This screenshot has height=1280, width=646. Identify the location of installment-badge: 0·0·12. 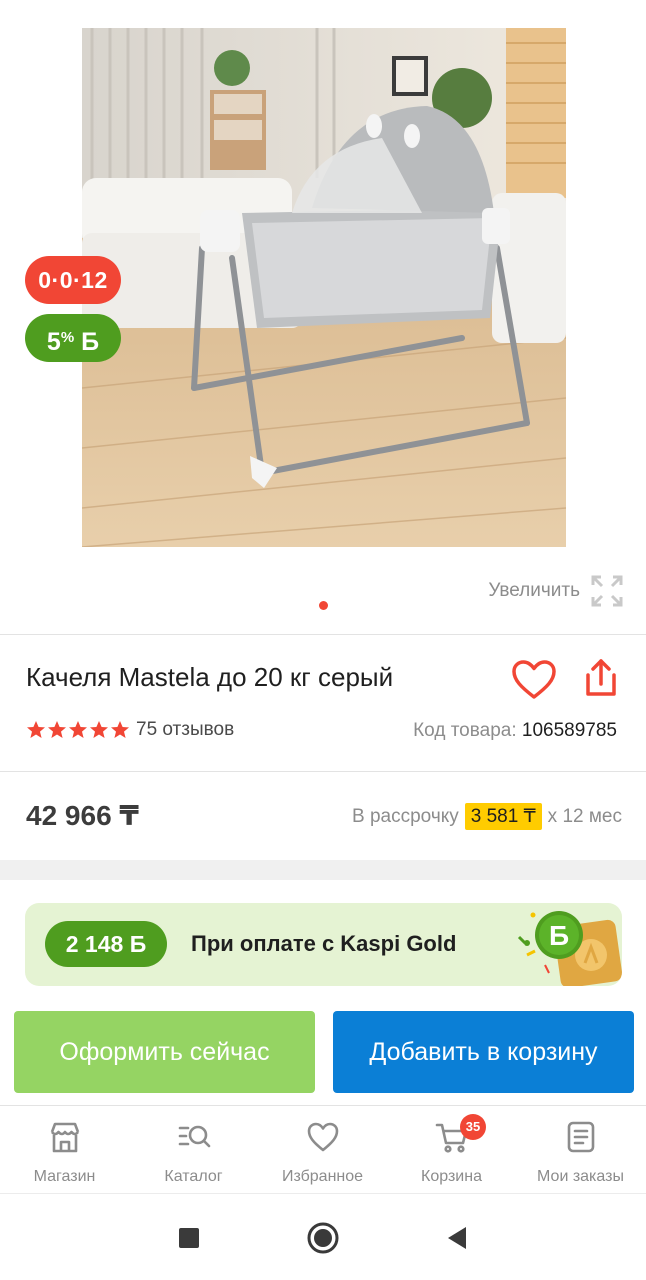
(73, 280).